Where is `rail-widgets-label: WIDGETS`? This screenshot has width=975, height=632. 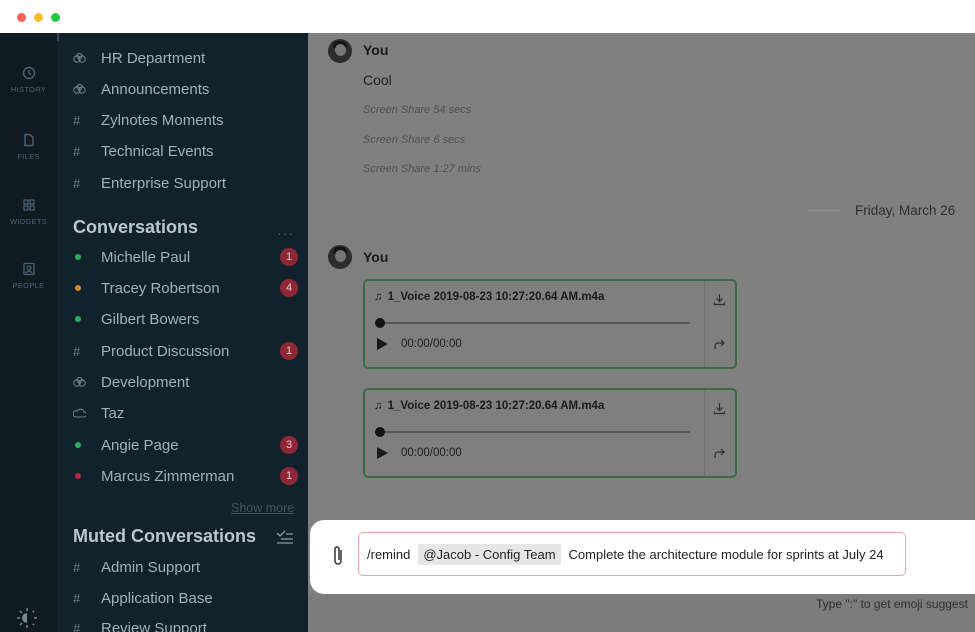
rail-widgets-label: WIDGETS is located at coordinates (28, 221).